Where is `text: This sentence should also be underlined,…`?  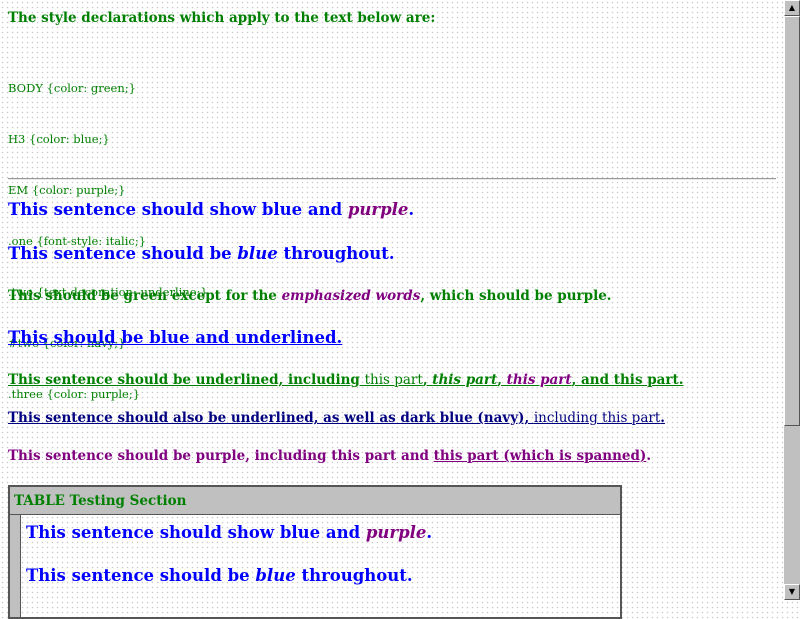
text: This sentence should also be underlined,… is located at coordinates (271, 418).